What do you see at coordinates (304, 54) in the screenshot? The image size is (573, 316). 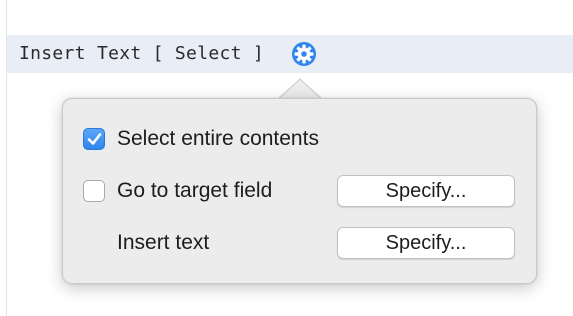 I see `gear-icon` at bounding box center [304, 54].